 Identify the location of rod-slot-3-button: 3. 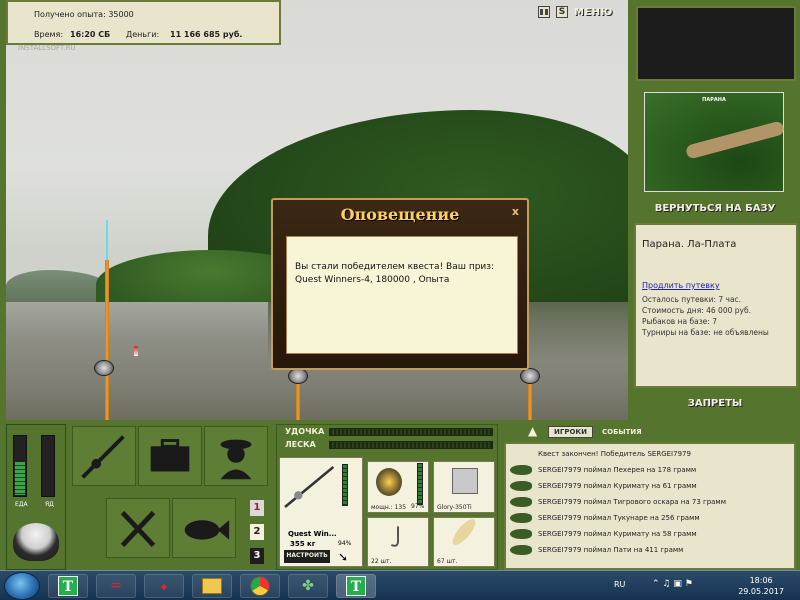
(257, 556).